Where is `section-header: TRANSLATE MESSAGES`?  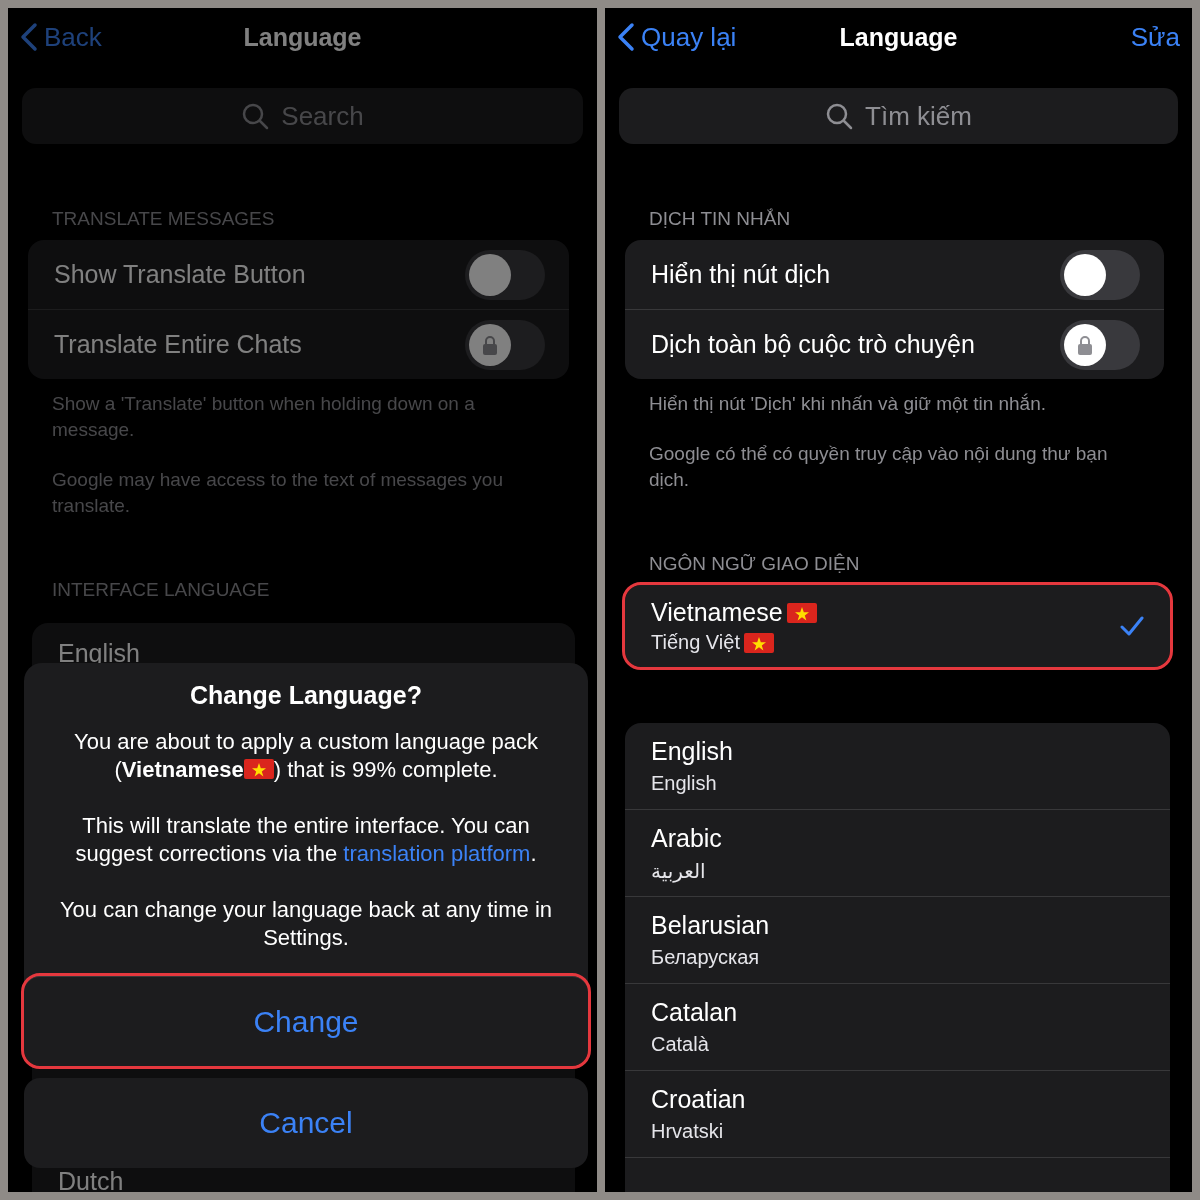 section-header: TRANSLATE MESSAGES is located at coordinates (164, 219).